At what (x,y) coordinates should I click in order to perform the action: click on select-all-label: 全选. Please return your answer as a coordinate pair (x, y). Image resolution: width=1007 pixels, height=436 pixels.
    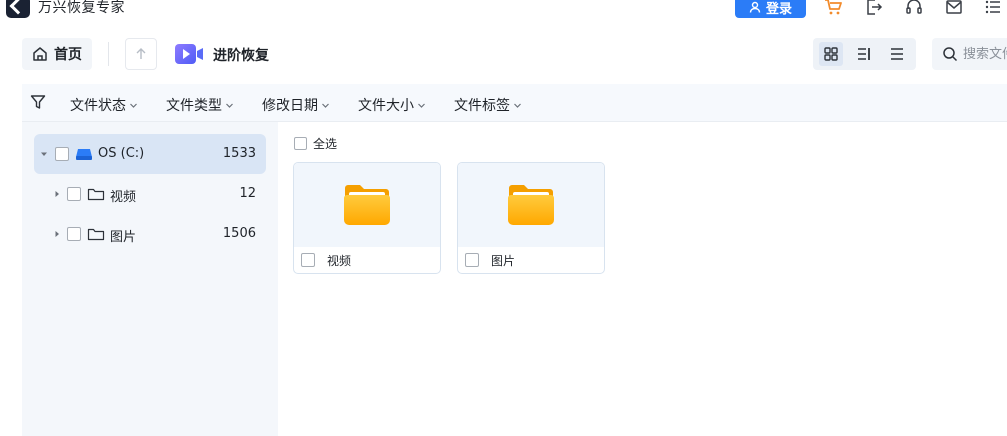
    Looking at the image, I should click on (325, 144).